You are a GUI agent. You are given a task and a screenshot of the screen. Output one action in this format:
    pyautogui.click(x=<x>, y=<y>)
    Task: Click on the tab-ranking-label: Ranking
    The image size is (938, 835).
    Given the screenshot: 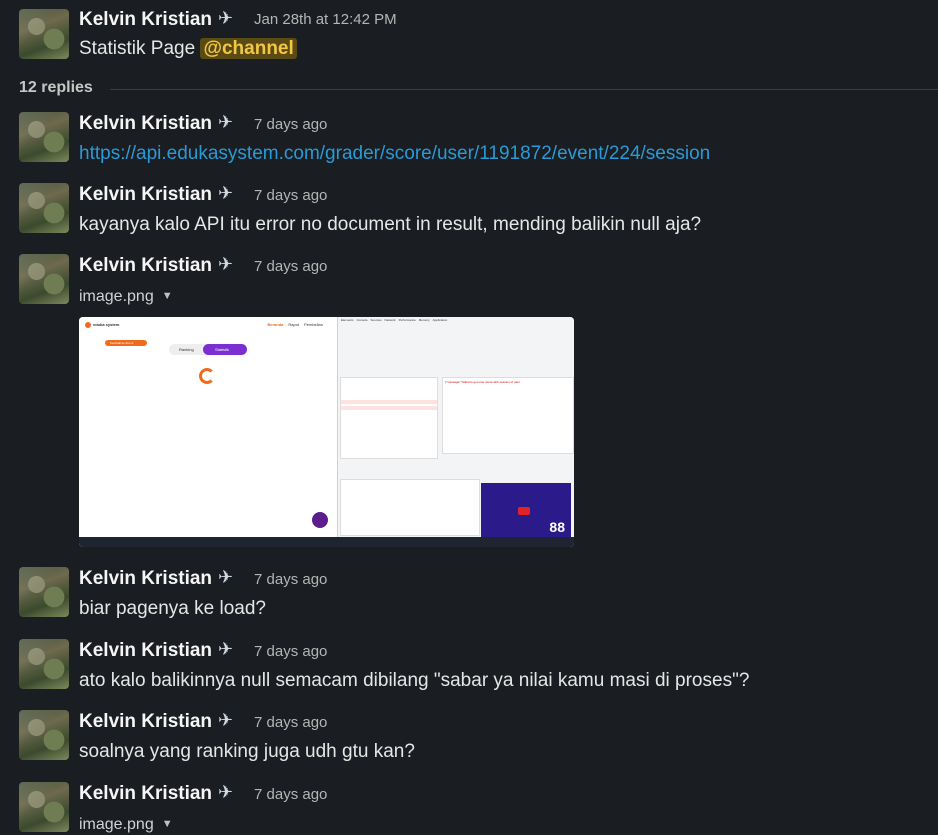 What is the action you would take?
    pyautogui.click(x=186, y=349)
    